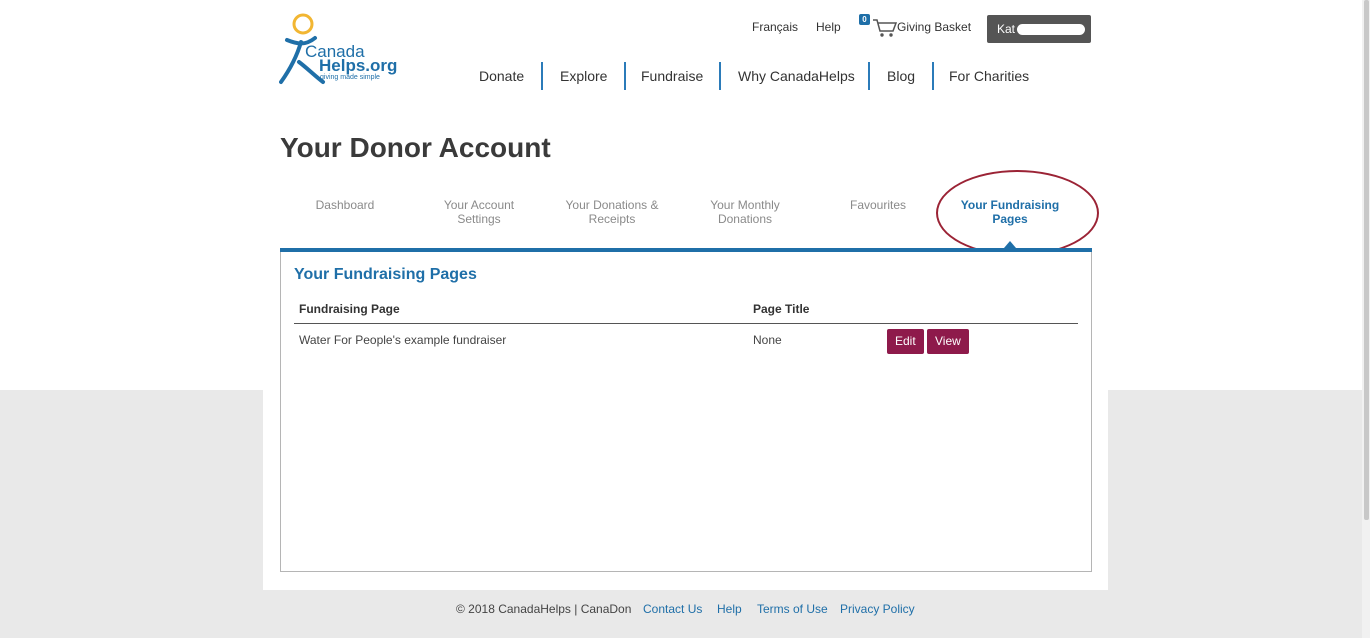 Image resolution: width=1370 pixels, height=638 pixels. I want to click on highlight-circle-annotation, so click(1017, 213).